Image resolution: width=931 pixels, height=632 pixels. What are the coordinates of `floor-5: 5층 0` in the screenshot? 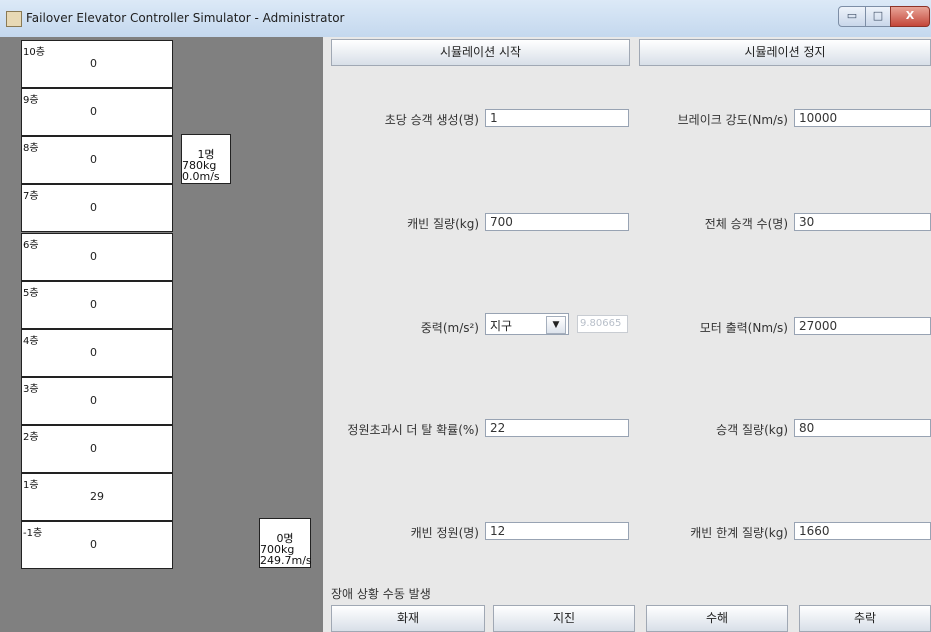 It's located at (97, 305).